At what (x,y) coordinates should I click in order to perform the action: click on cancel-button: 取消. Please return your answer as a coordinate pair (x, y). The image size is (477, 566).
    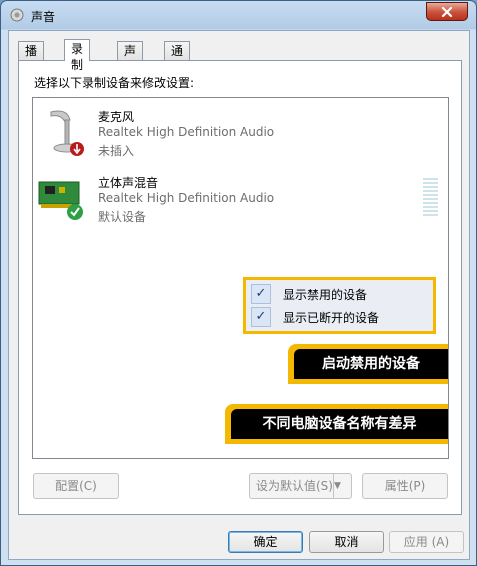
    Looking at the image, I should click on (346, 542).